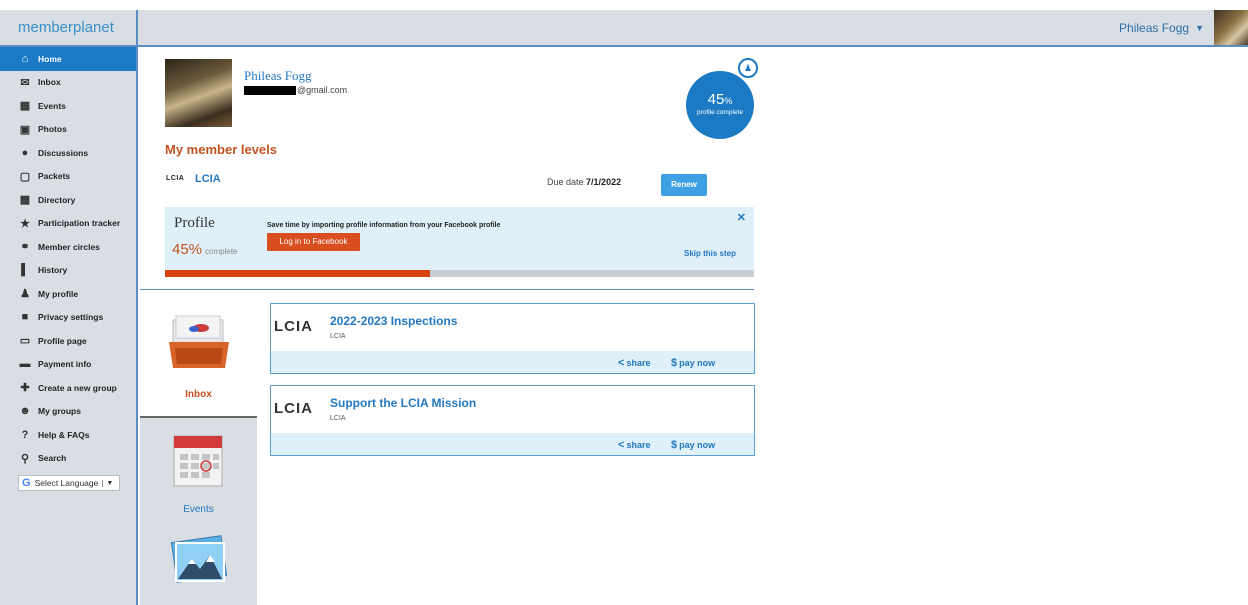  I want to click on packet-icon: ▢, so click(25, 176).